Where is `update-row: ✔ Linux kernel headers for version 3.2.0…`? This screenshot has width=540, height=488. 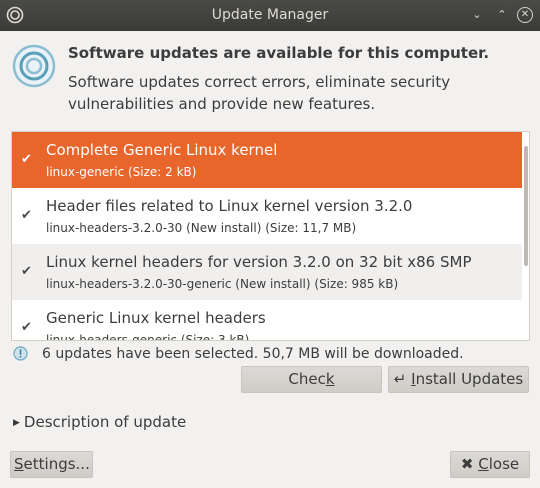 update-row: ✔ Linux kernel headers for version 3.2.0… is located at coordinates (267, 272).